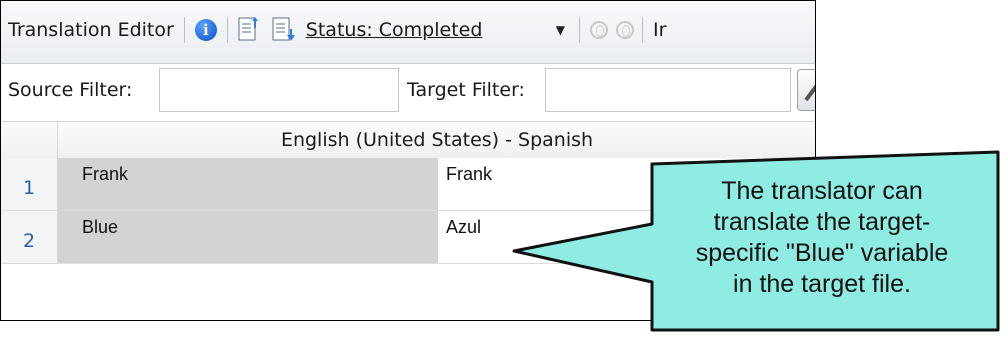 The image size is (1008, 337). I want to click on source-cell: Frank, so click(248, 184).